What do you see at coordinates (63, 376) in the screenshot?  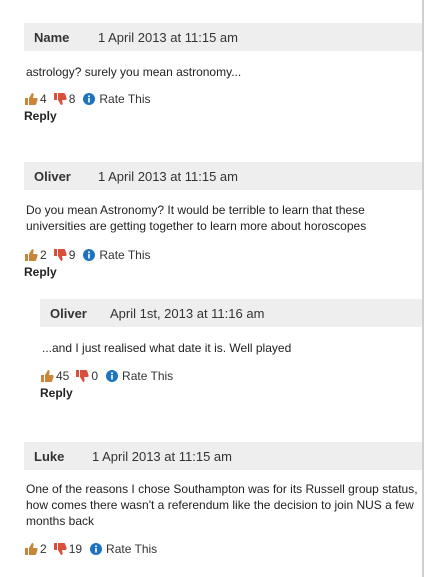 I see `like-count: 45` at bounding box center [63, 376].